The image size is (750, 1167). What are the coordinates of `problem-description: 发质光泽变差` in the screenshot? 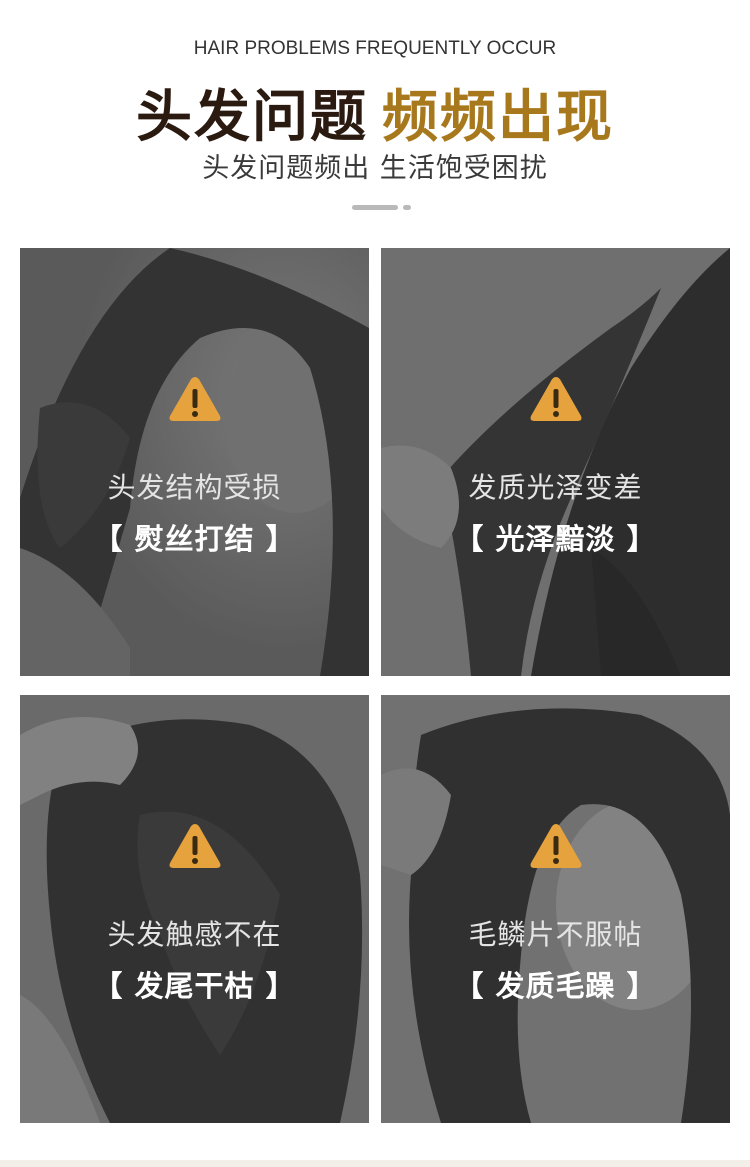 It's located at (555, 487).